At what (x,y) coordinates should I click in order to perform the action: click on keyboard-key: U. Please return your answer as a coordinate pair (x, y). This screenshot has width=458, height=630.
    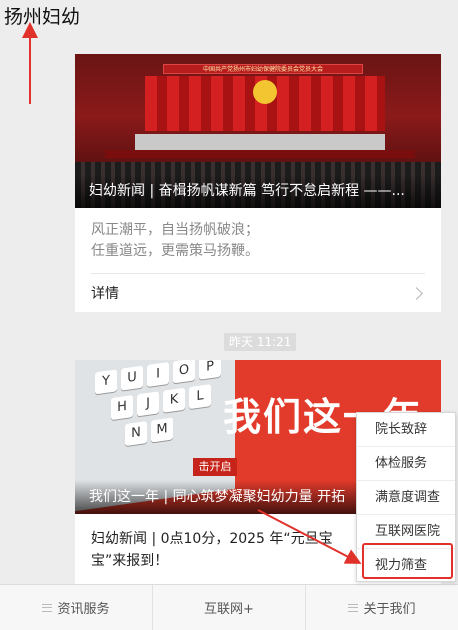
    Looking at the image, I should click on (132, 378).